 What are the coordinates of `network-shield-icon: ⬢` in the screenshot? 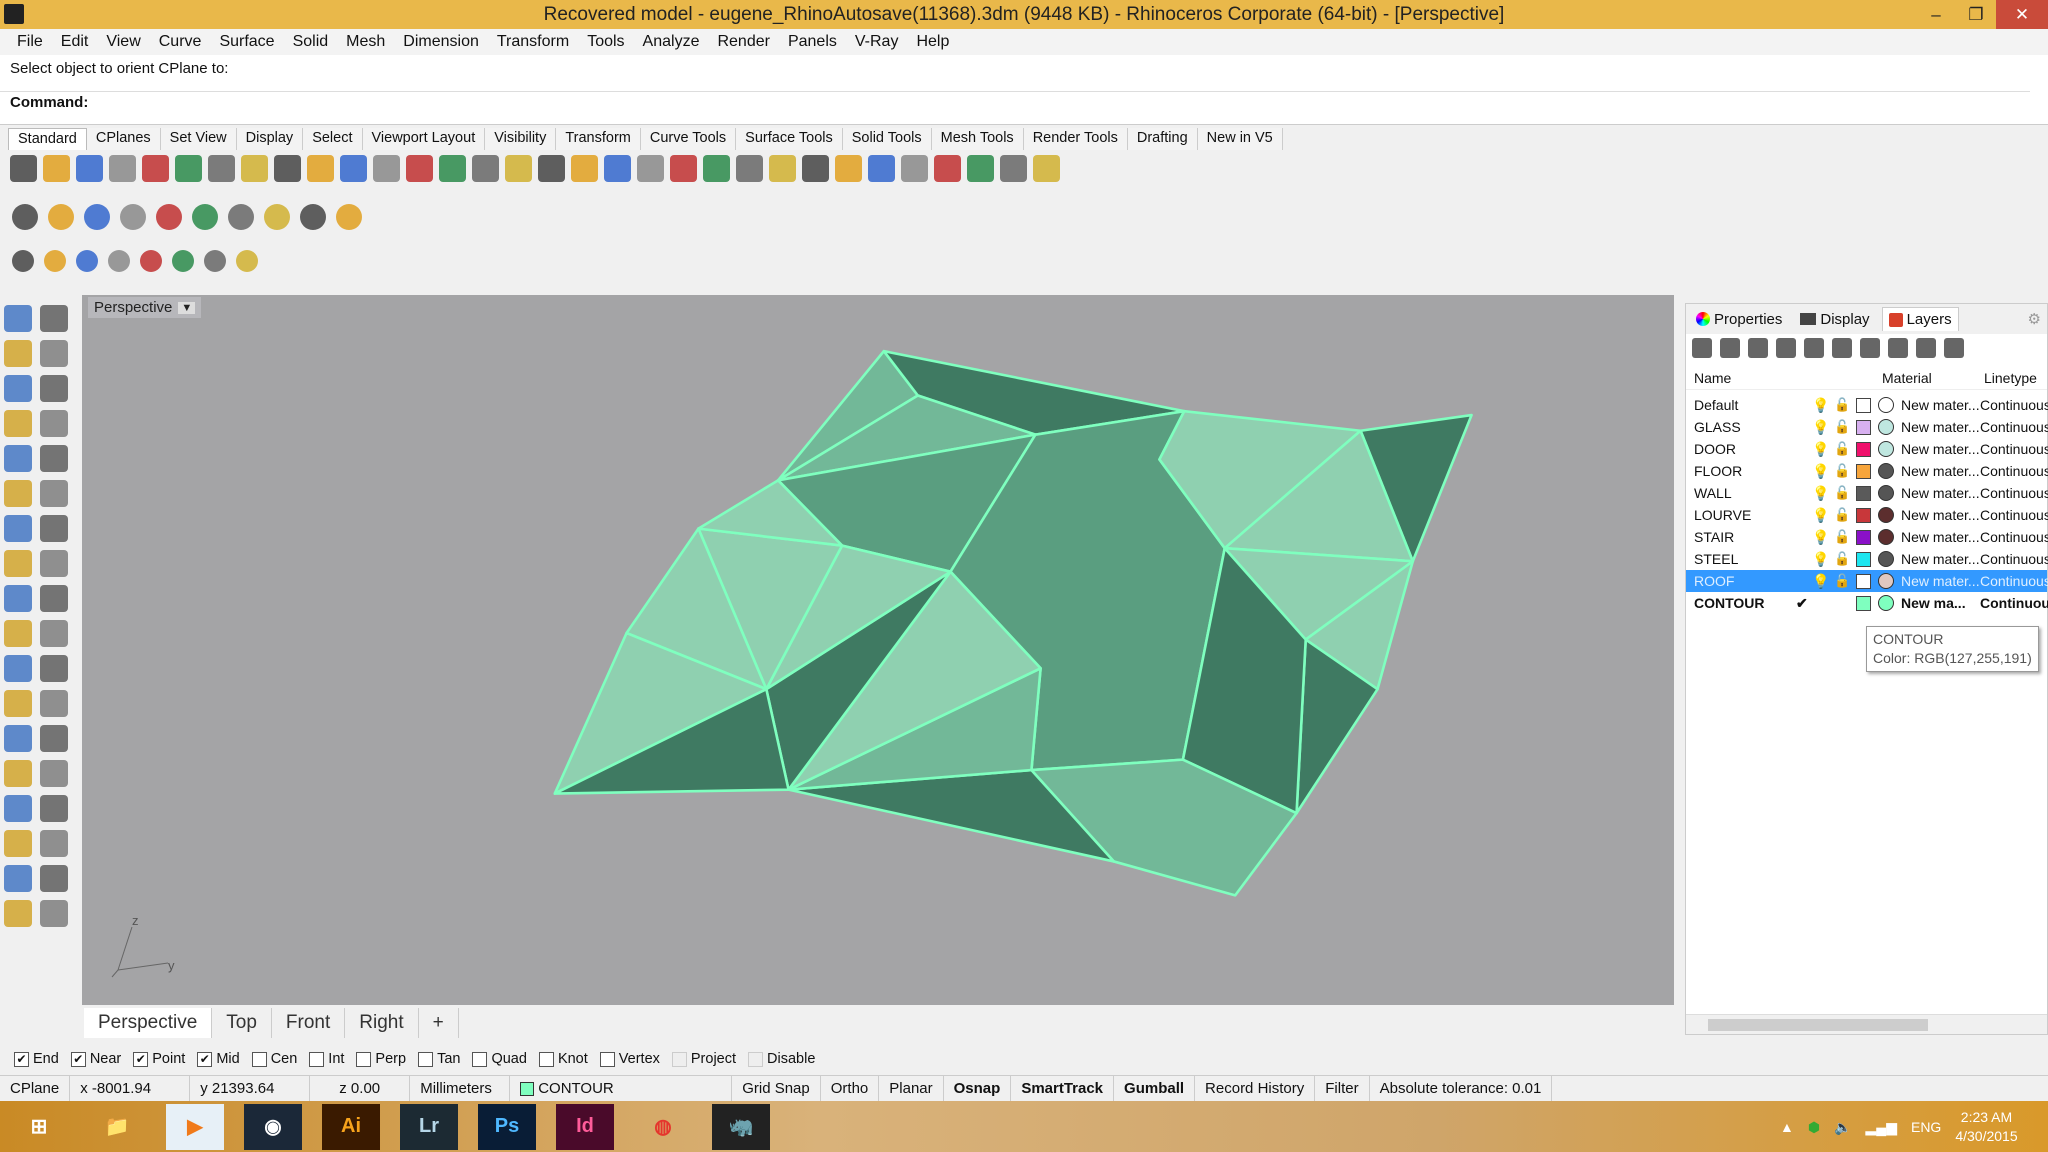 It's located at (1814, 1127).